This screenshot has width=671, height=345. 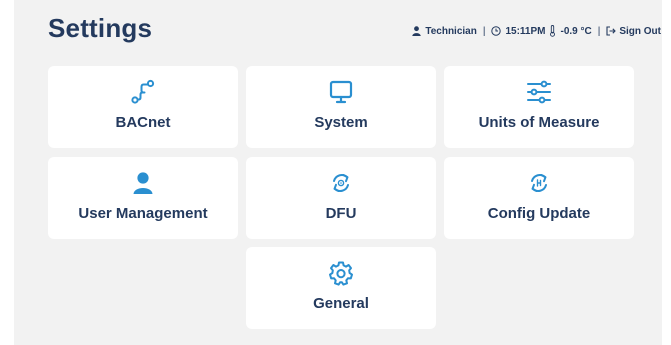 What do you see at coordinates (341, 183) in the screenshot?
I see `firmware-update-icon` at bounding box center [341, 183].